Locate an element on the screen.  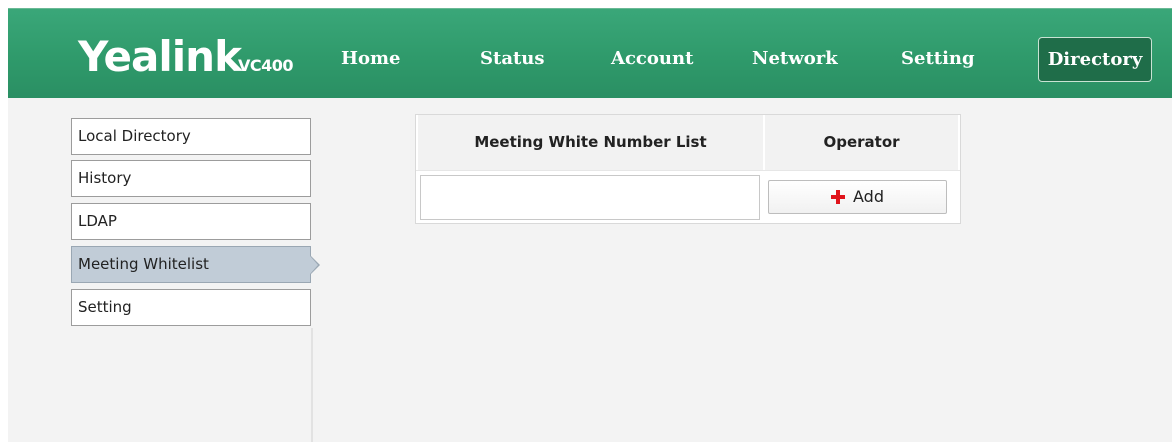
add-button: Add is located at coordinates (857, 197).